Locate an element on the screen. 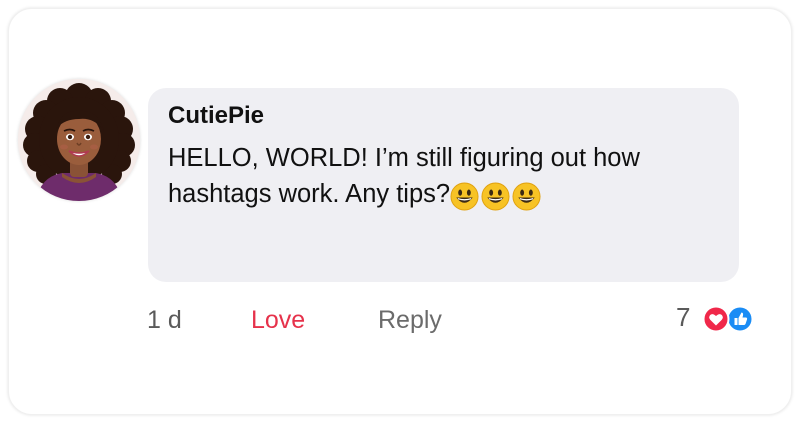 This screenshot has height=423, width=800. love-button: Love is located at coordinates (278, 320).